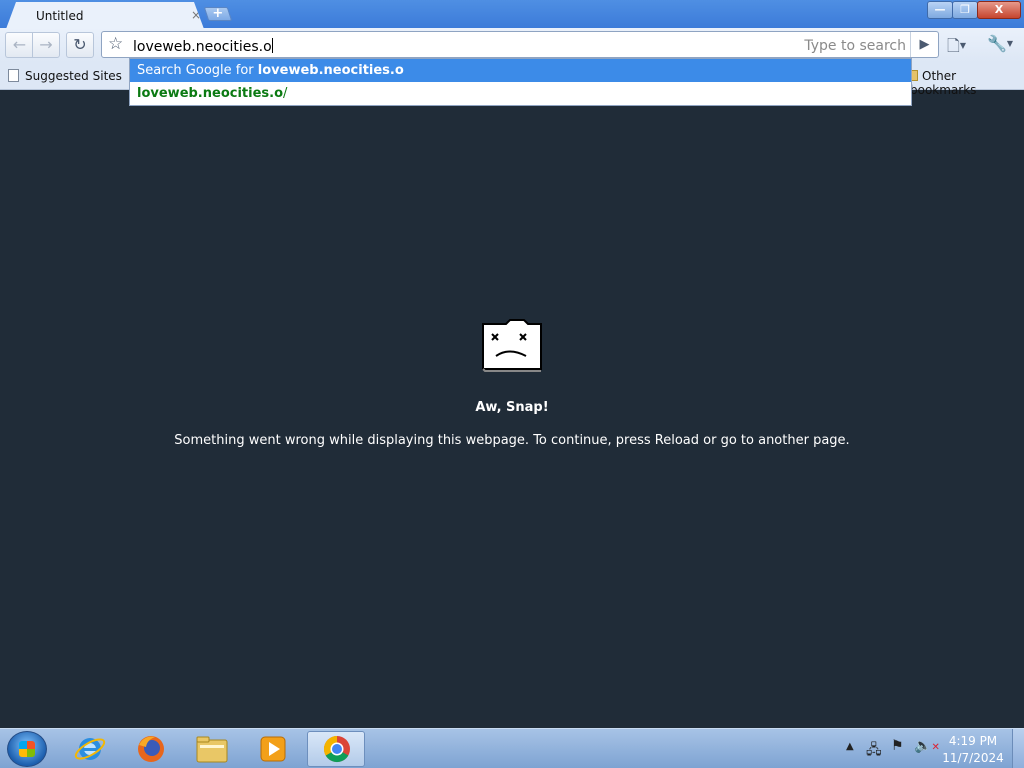 This screenshot has width=1024, height=768. What do you see at coordinates (520, 70) in the screenshot?
I see `suggestion-search-google: Search Google for loveweb.neocities.o` at bounding box center [520, 70].